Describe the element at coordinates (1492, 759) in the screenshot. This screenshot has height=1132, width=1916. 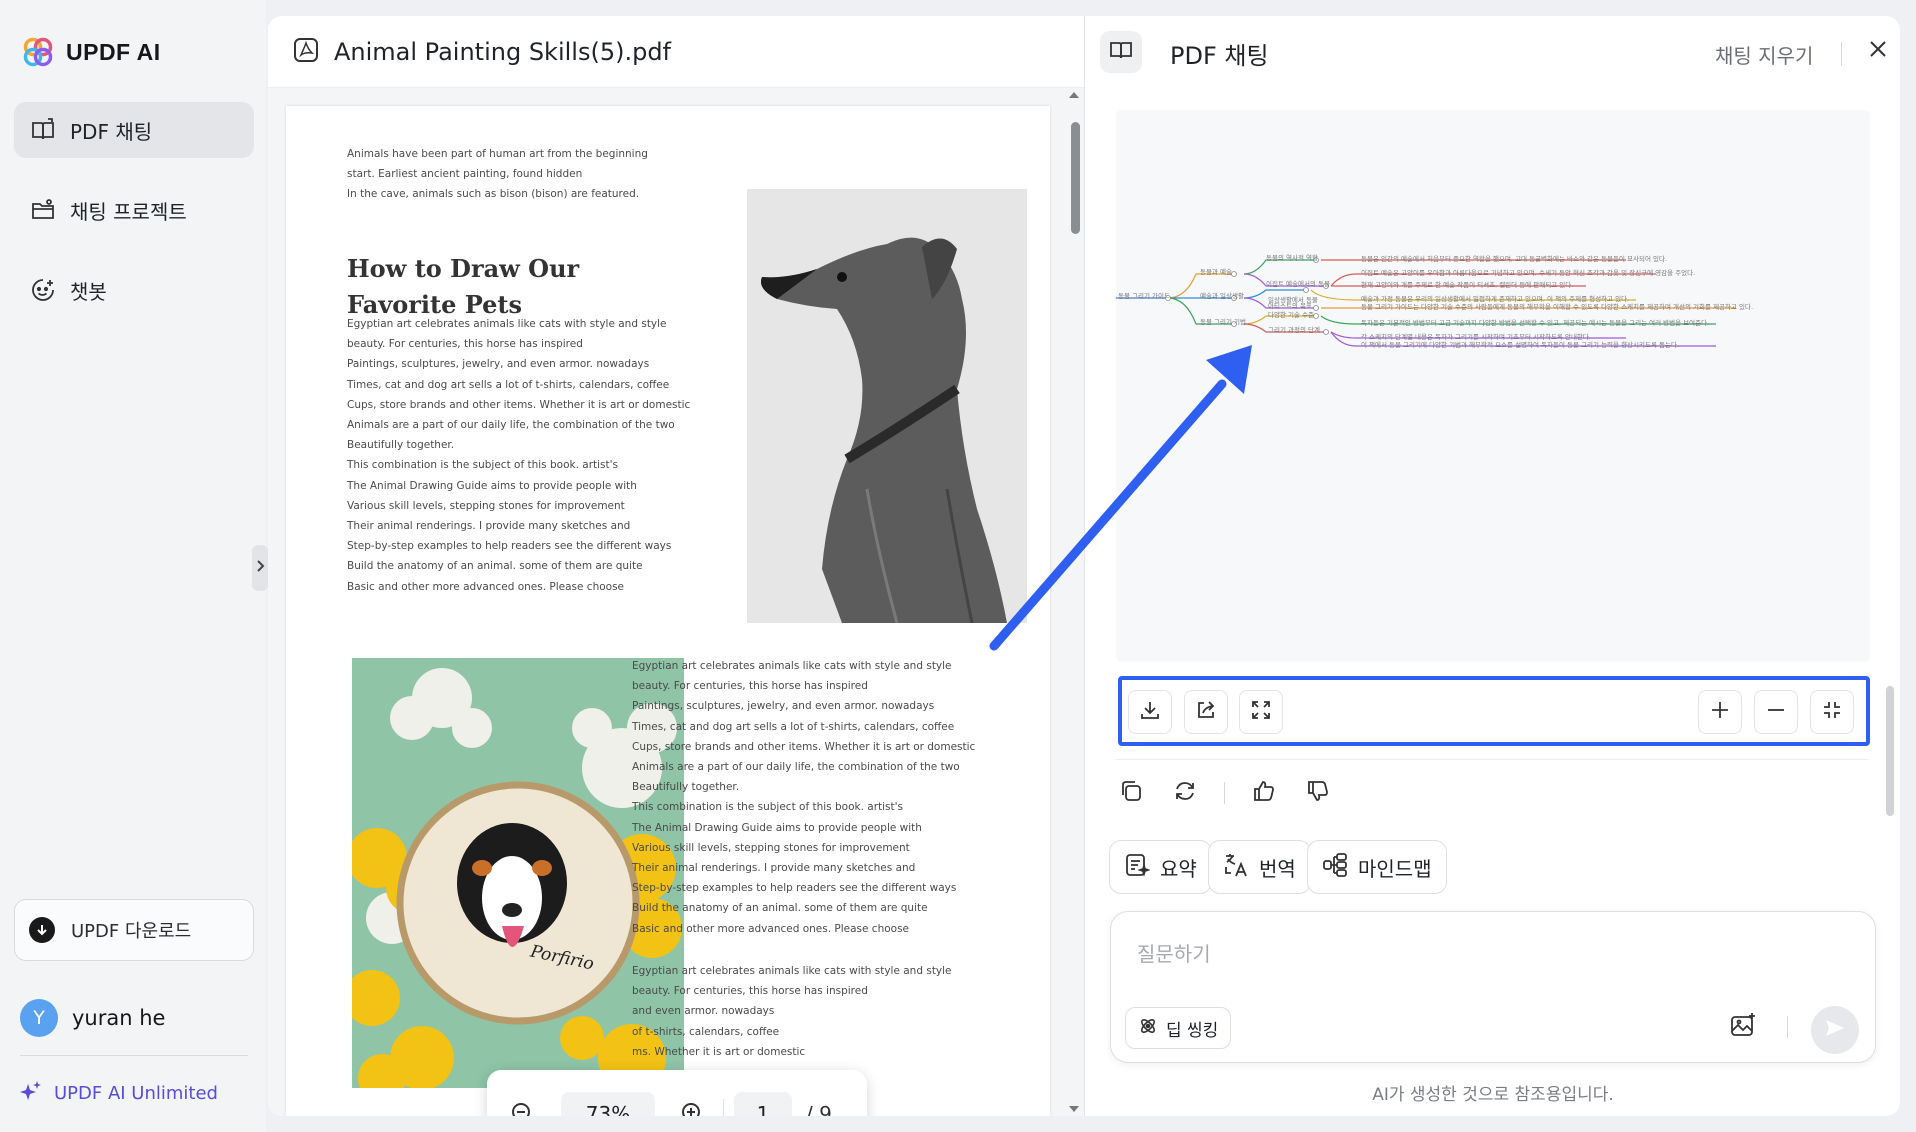
I see `chat-divider` at that location.